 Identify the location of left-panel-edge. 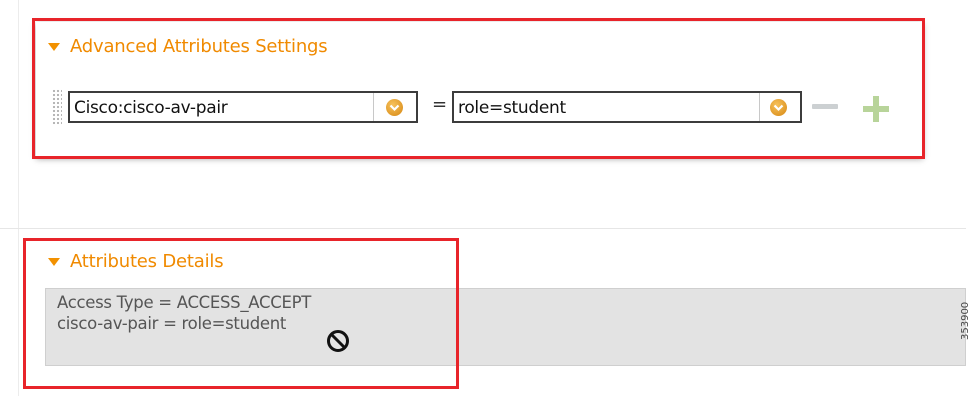
(18, 198).